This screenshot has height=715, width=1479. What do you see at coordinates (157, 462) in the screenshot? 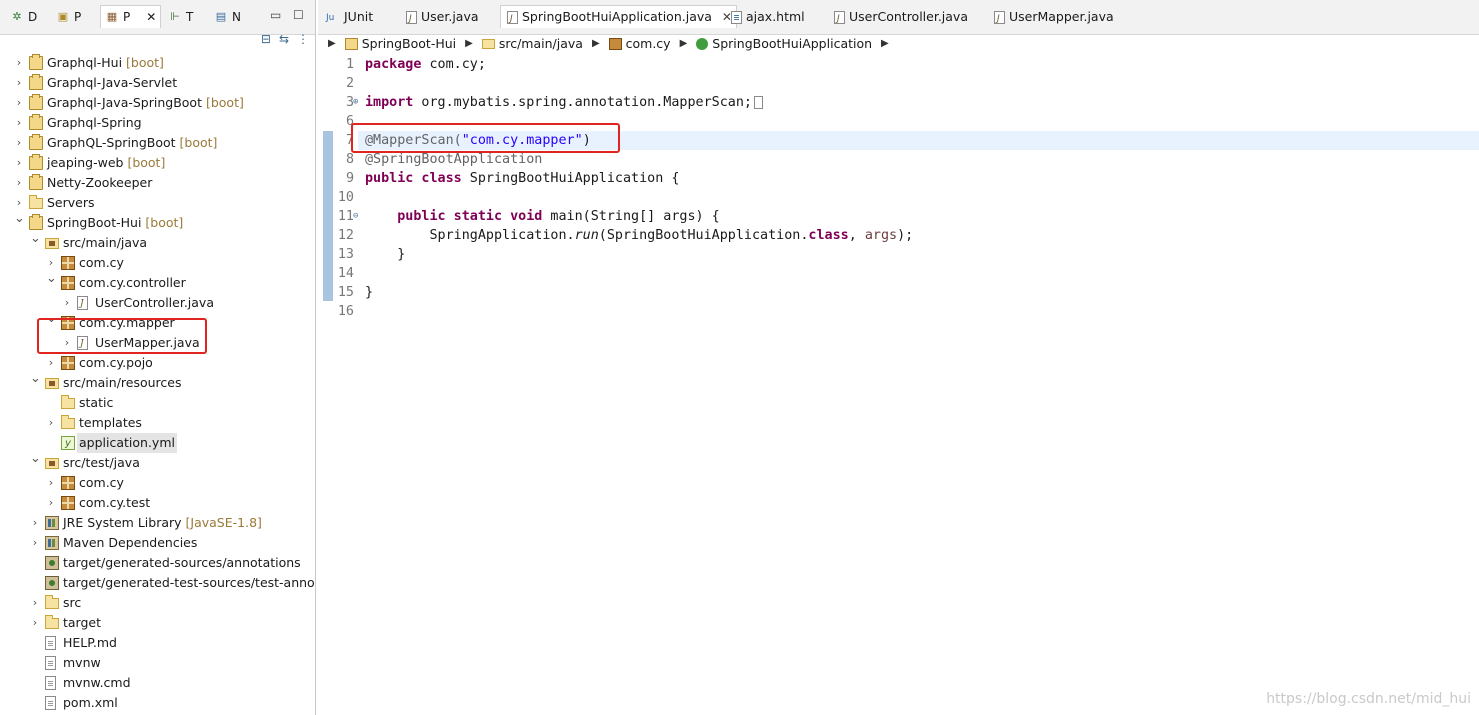
I see `tree-item: ⌄ src/test/java` at bounding box center [157, 462].